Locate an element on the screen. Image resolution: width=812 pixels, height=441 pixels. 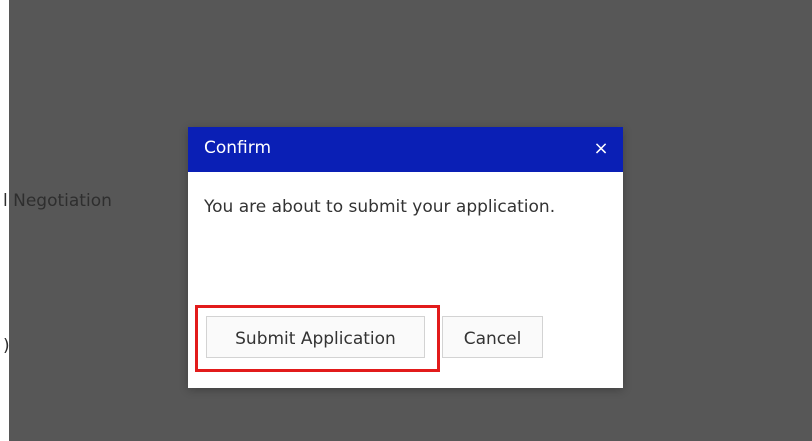
background-text-negotiation: l Negotiation is located at coordinates (57, 201).